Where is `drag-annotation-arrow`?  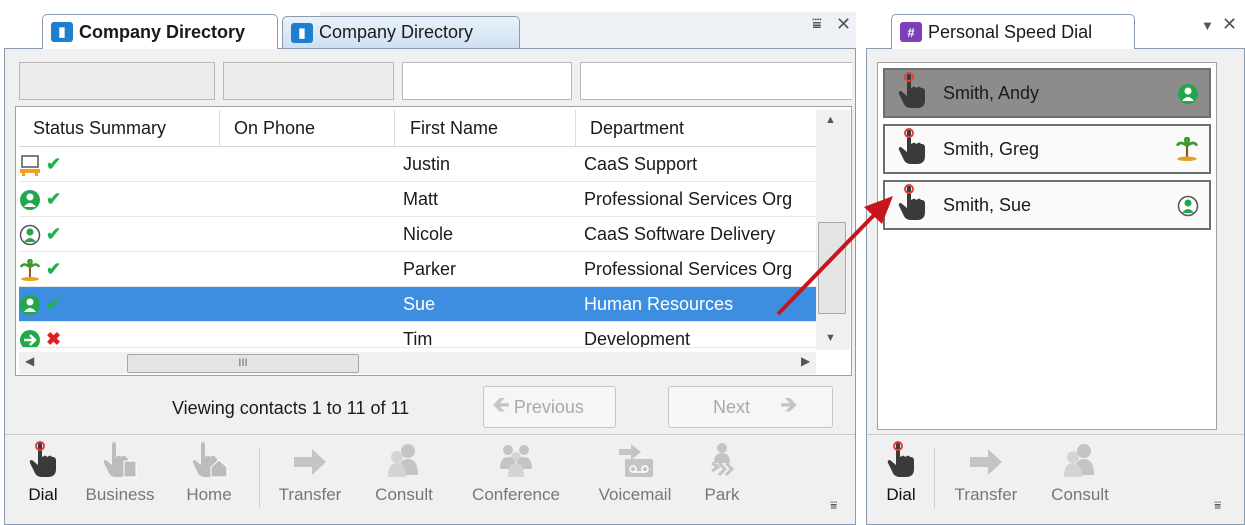
drag-annotation-arrow is located at coordinates (834, 256).